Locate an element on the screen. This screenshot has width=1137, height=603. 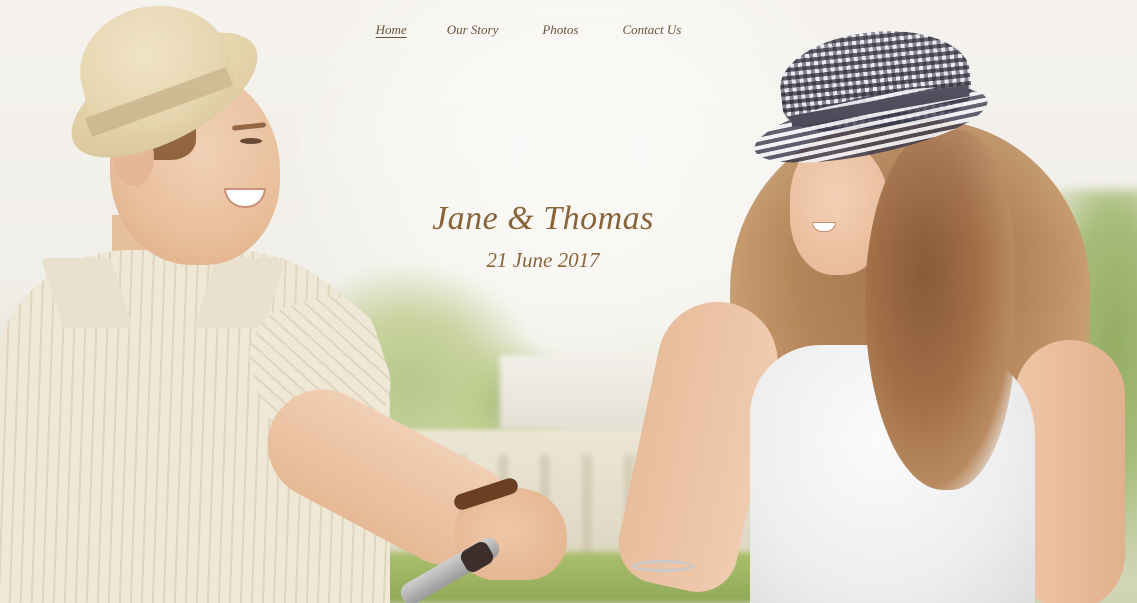
nav-contact-us: Contact Us is located at coordinates (651, 31).